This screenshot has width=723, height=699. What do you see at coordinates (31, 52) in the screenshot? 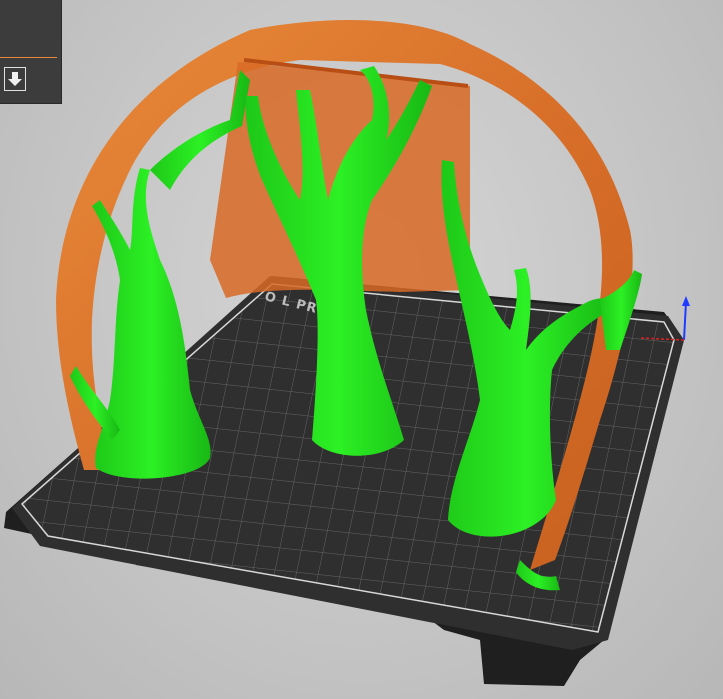
I see `side-toolbar` at bounding box center [31, 52].